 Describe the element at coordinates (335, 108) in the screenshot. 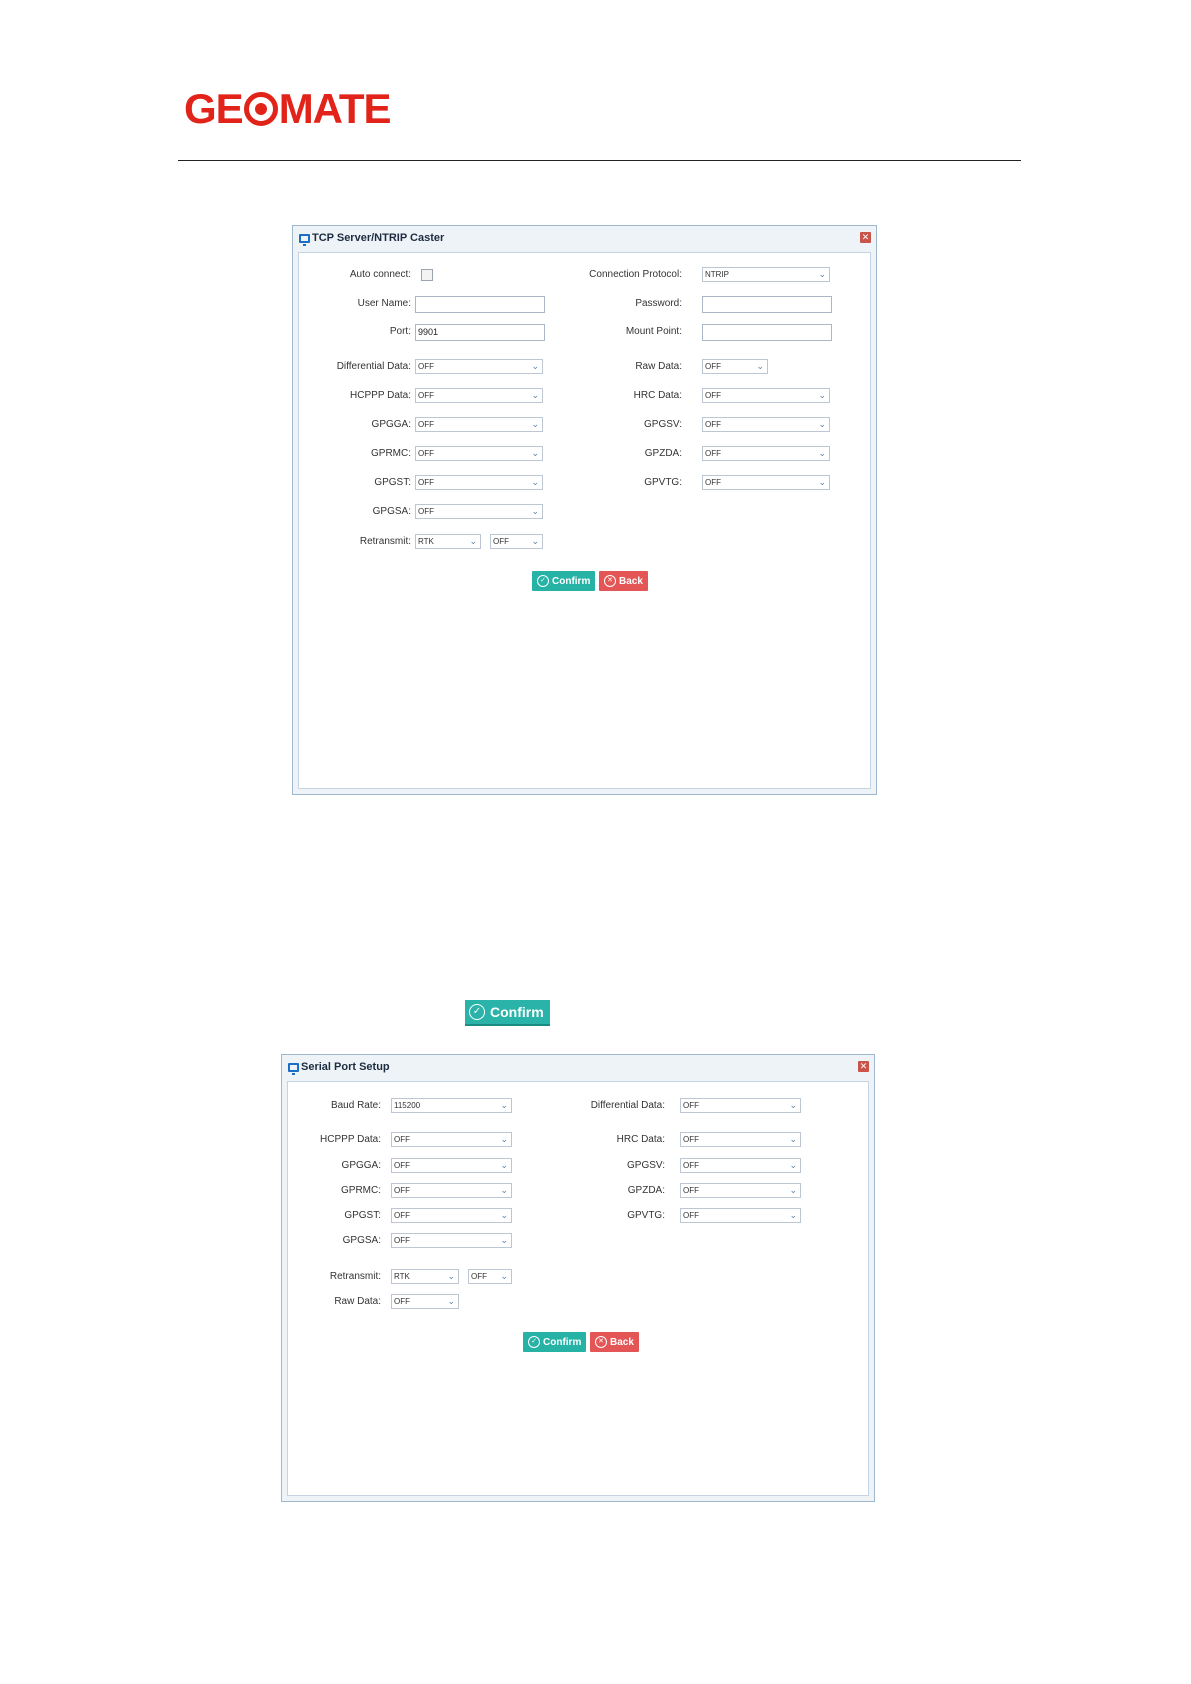

I see `logo-text-right: MATE` at that location.